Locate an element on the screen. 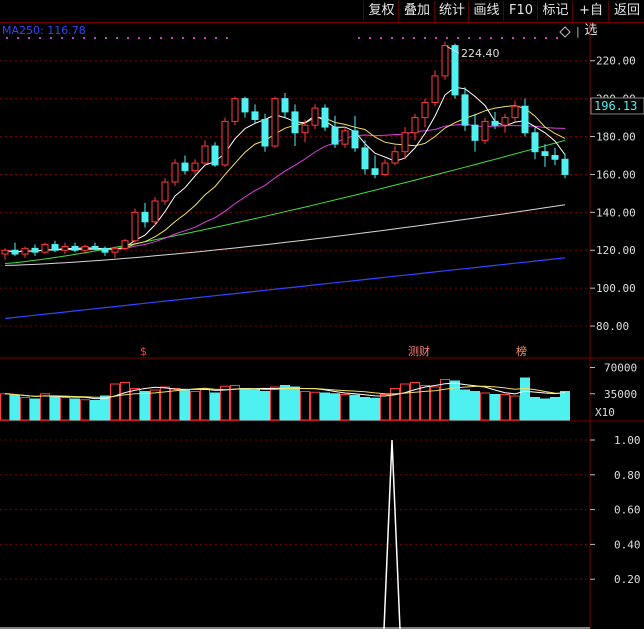 The image size is (644, 629). event-marker: 榜 is located at coordinates (521, 351).